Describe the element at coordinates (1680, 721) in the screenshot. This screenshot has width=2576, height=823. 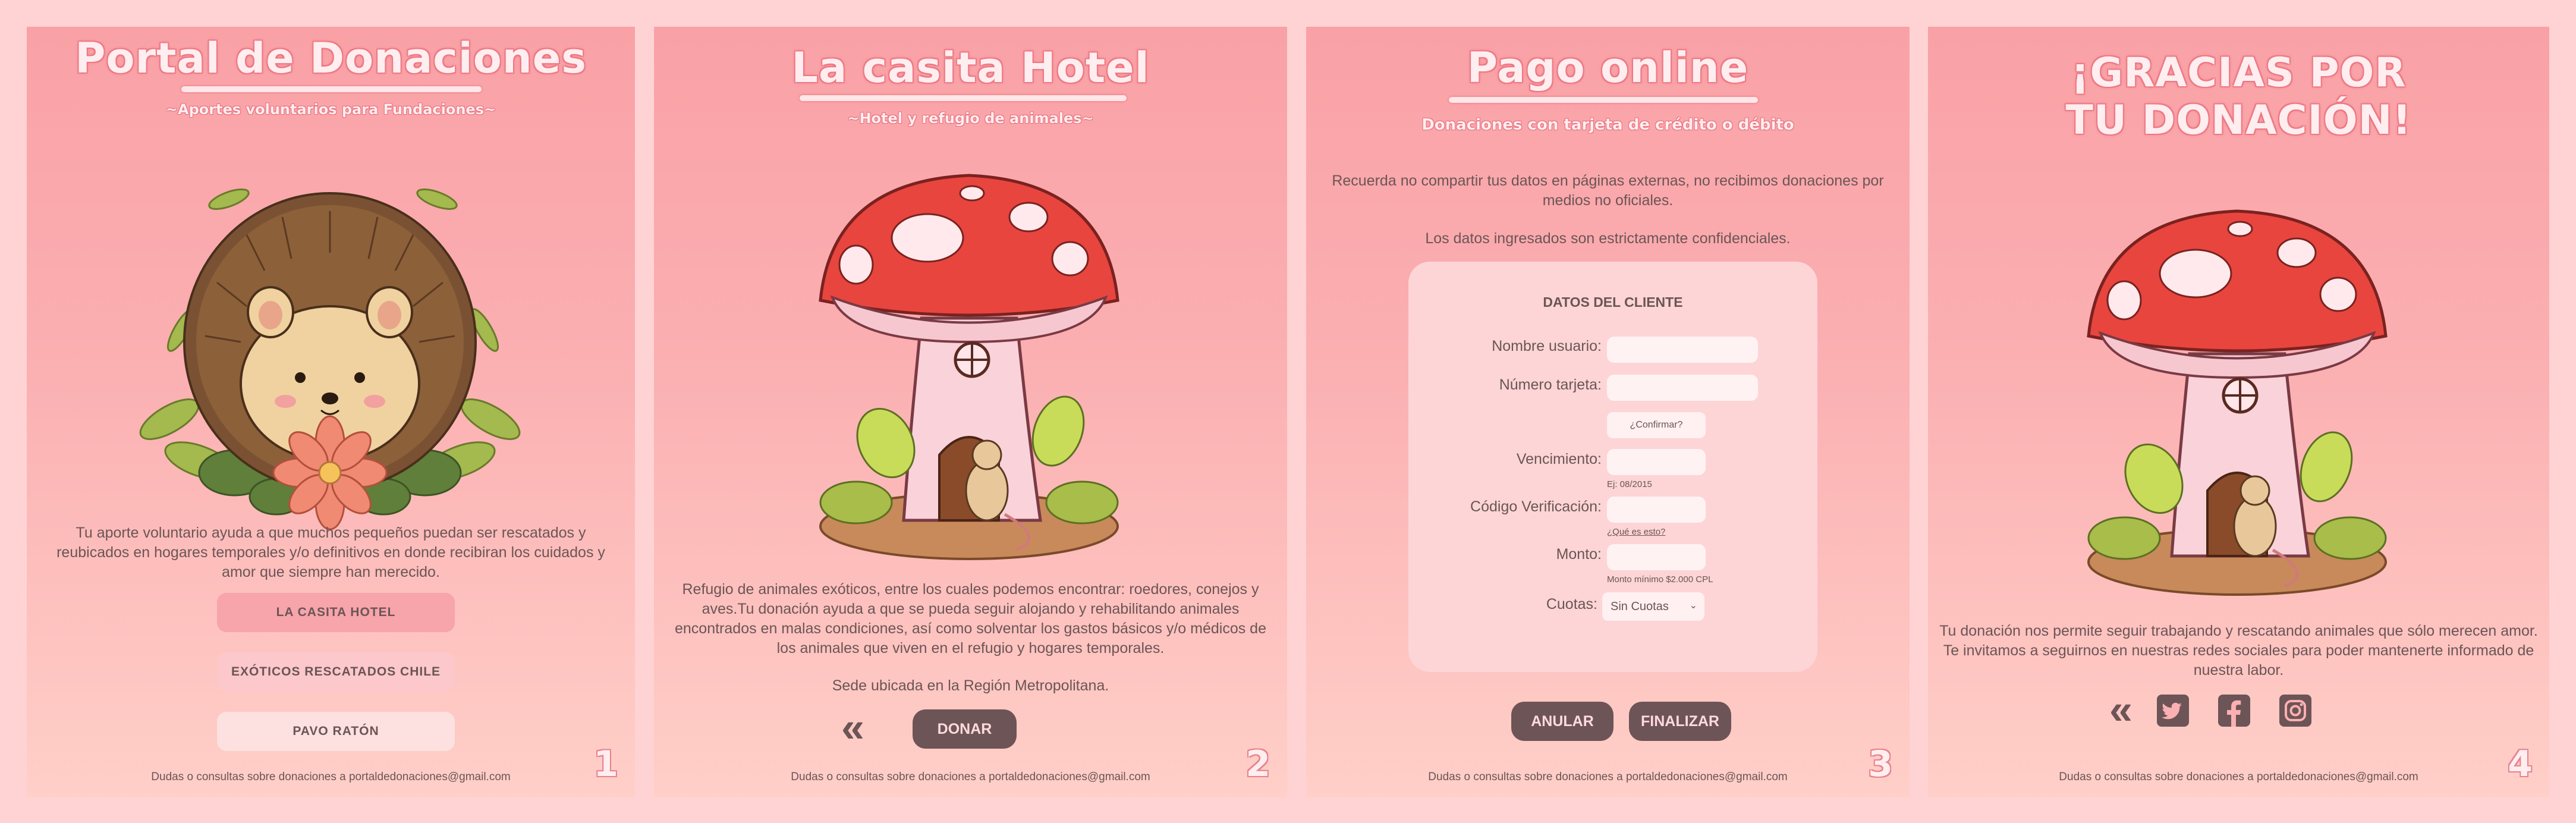
I see `finish-button: FINALIZAR` at that location.